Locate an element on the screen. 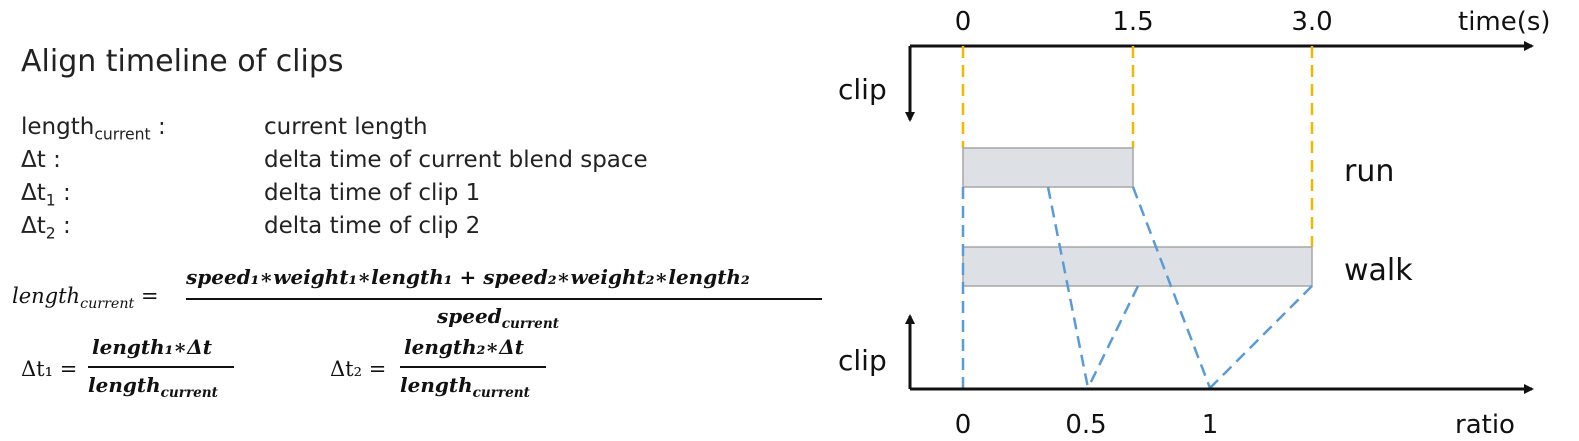 The image size is (1579, 441). run-clip-label: run is located at coordinates (1369, 171).